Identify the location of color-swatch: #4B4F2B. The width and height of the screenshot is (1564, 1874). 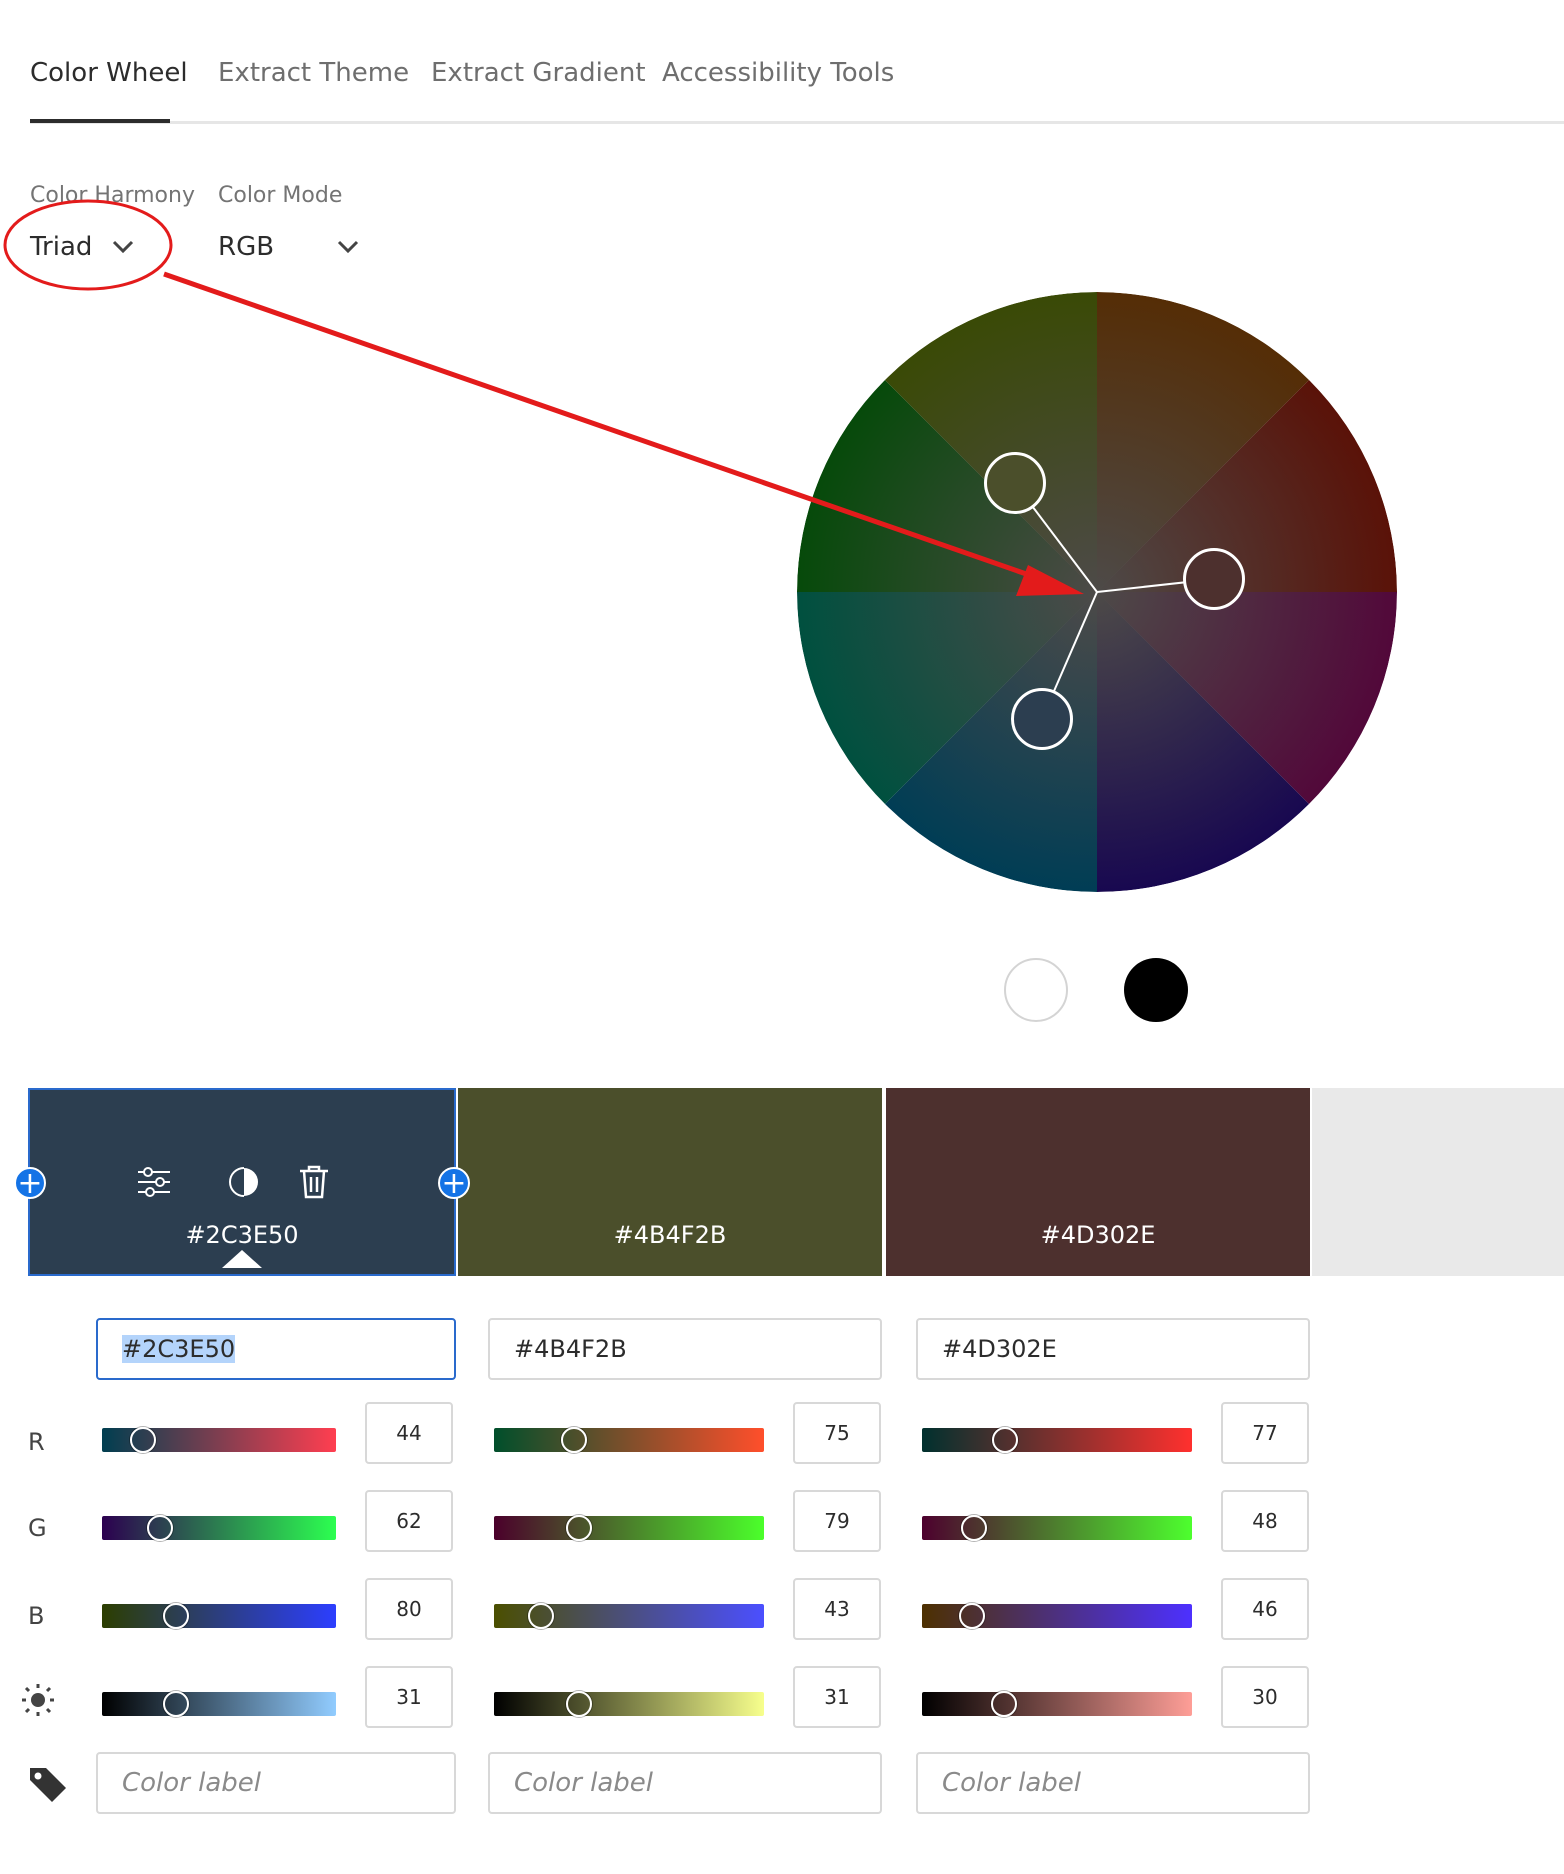
(670, 1182).